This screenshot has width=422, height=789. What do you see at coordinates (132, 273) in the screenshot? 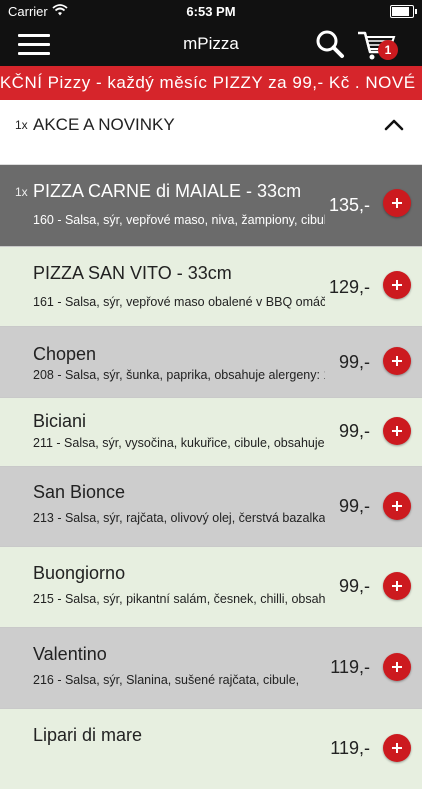
I see `item-name: PIZZA SAN VITO - 33cm` at bounding box center [132, 273].